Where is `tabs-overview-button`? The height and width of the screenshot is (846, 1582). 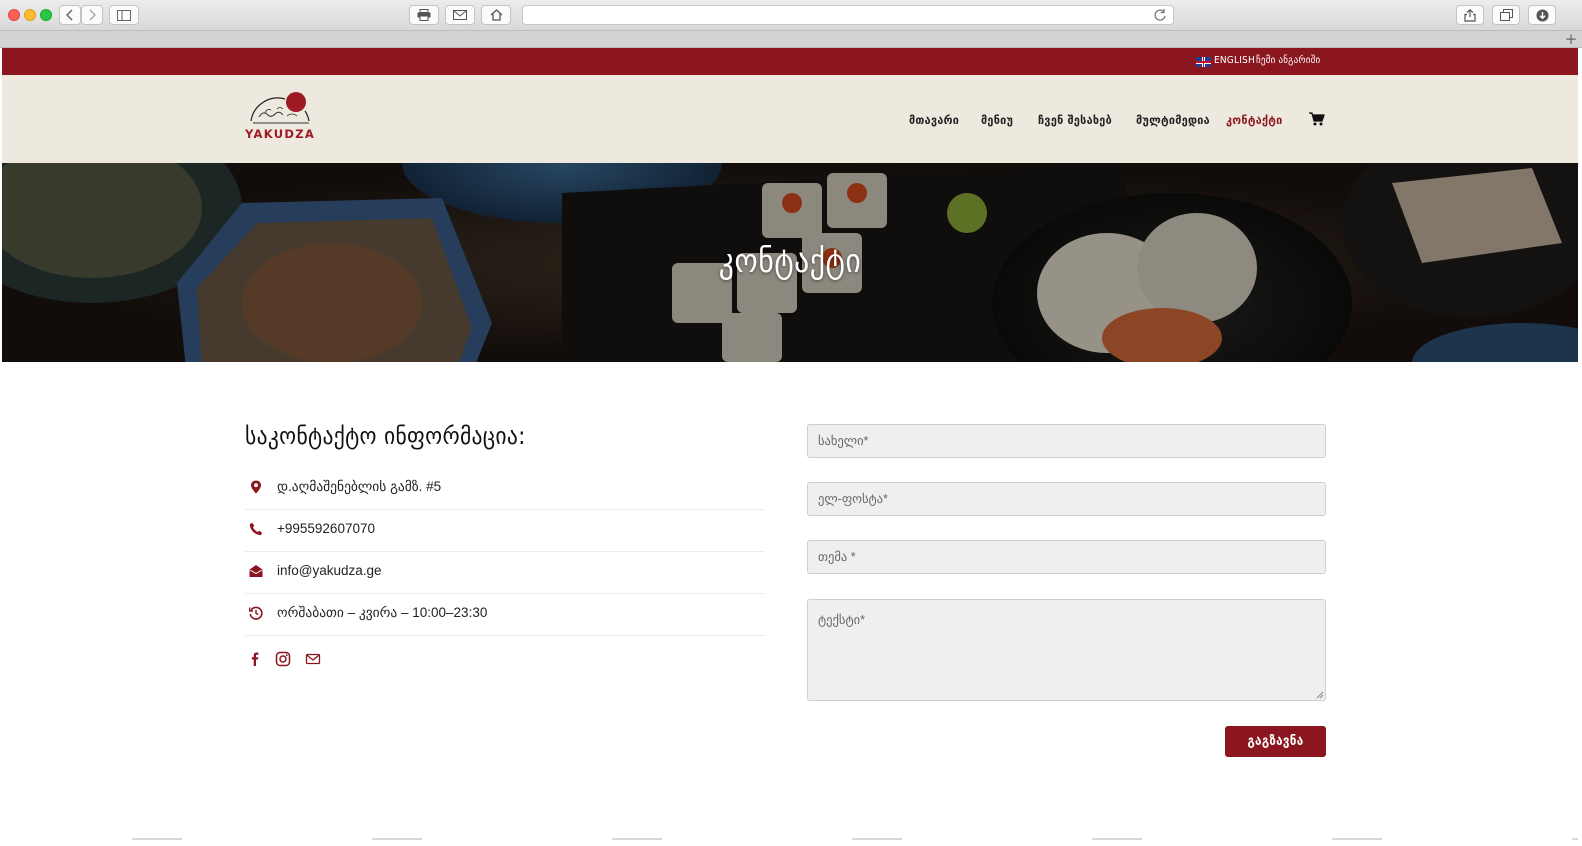 tabs-overview-button is located at coordinates (1506, 15).